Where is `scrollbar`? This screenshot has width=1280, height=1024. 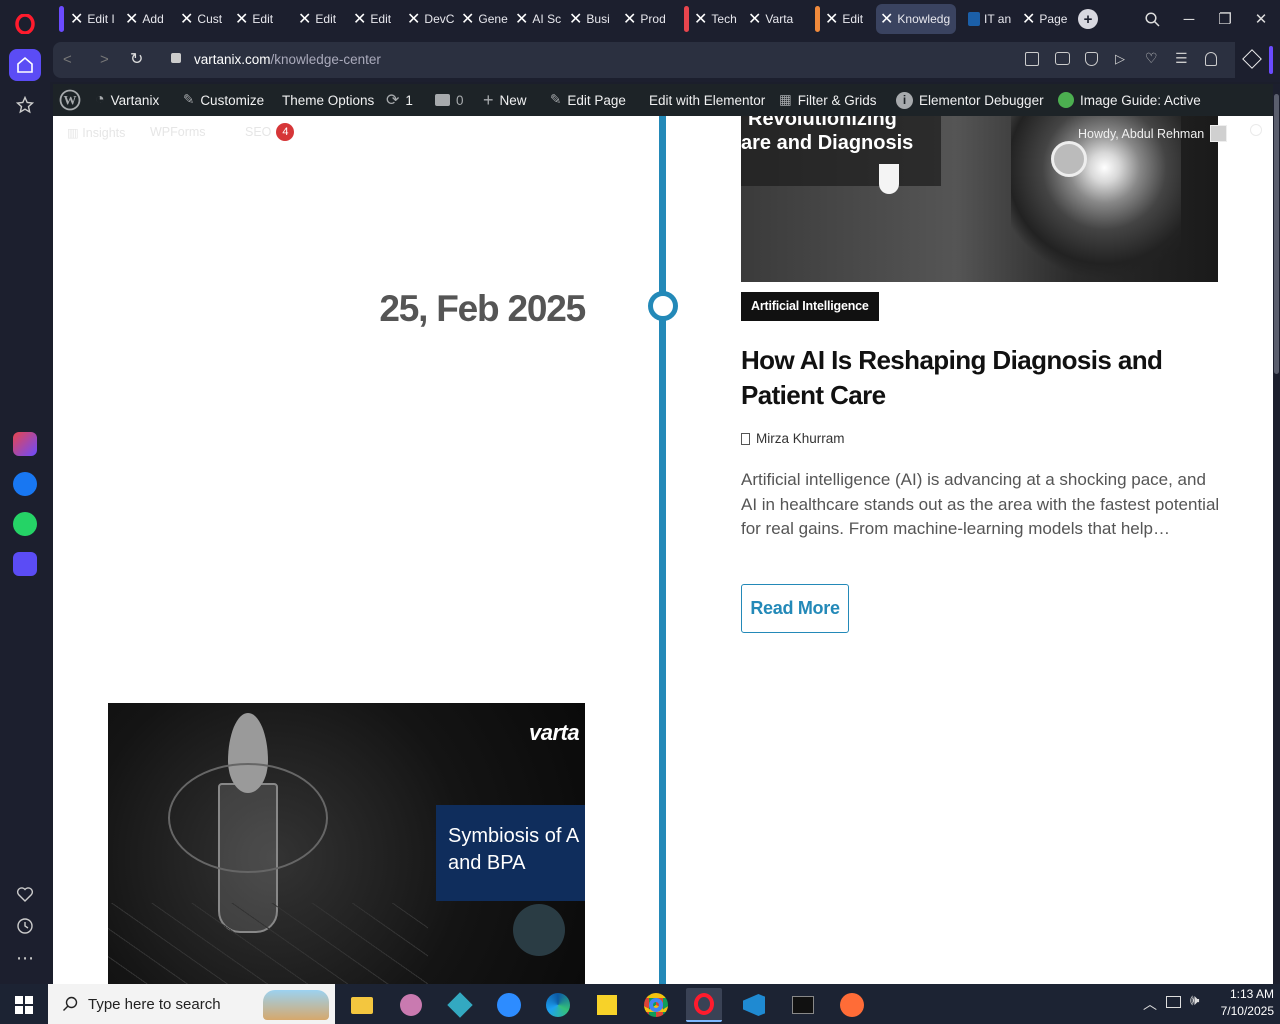 scrollbar is located at coordinates (1276, 534).